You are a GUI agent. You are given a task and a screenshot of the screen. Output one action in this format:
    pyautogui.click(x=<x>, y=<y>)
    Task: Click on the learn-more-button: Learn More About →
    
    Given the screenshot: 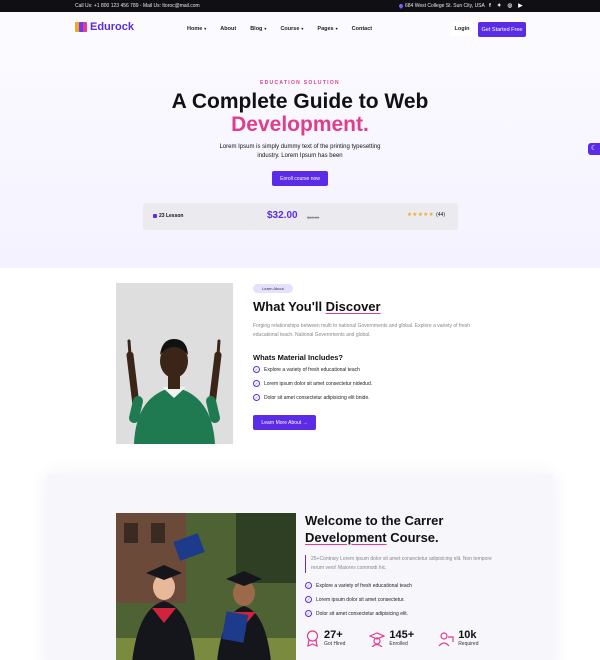 What is the action you would take?
    pyautogui.click(x=284, y=422)
    